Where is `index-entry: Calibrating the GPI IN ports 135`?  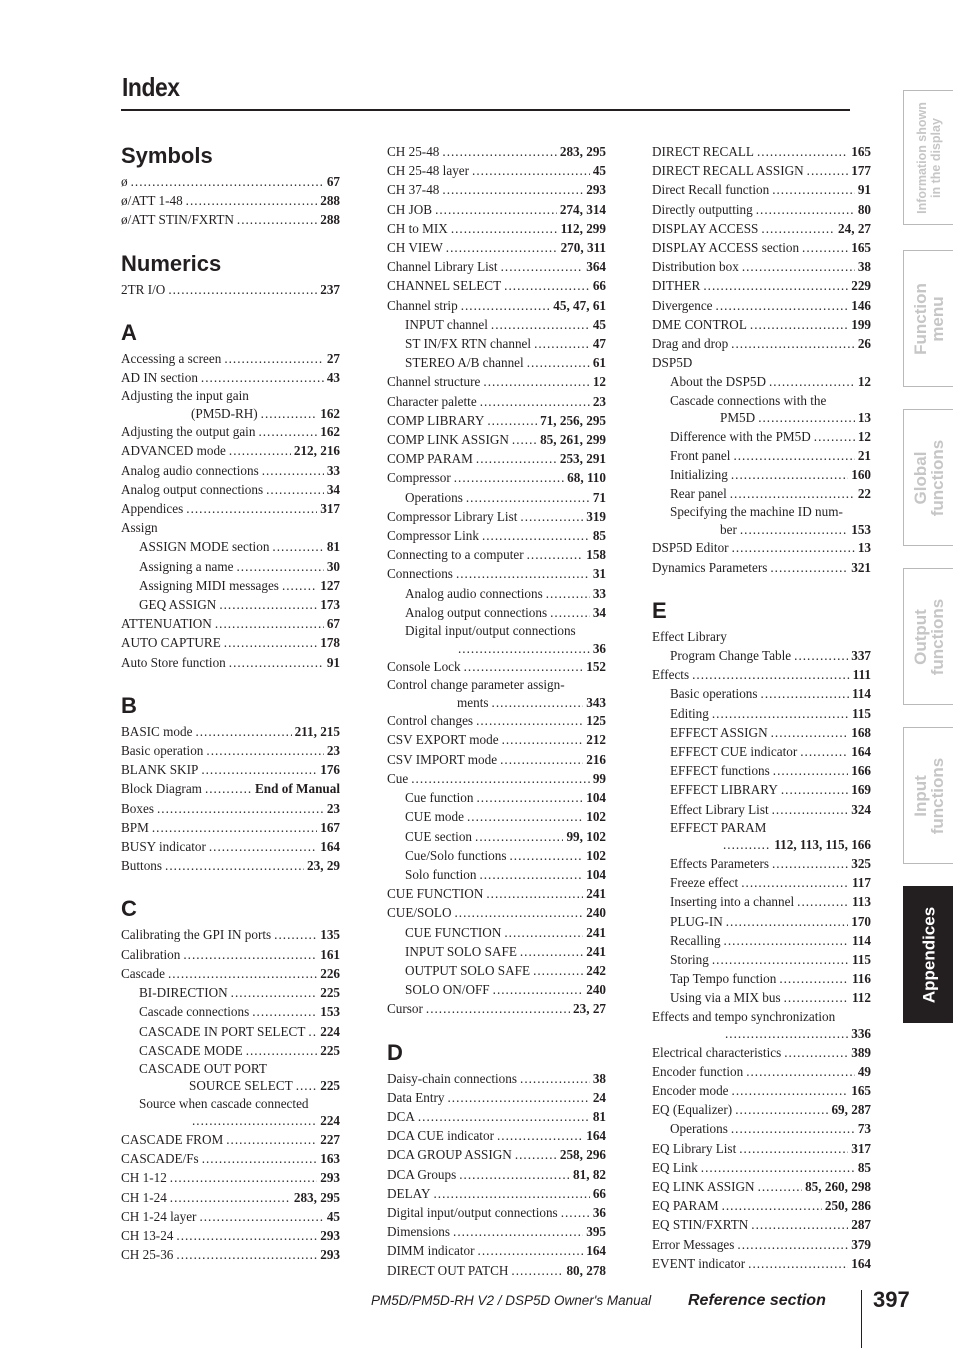 index-entry: Calibrating the GPI IN ports 135 is located at coordinates (230, 934).